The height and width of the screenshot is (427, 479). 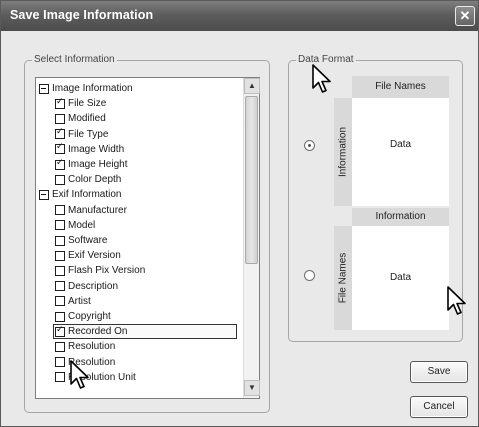 What do you see at coordinates (82, 15) in the screenshot?
I see `window-title: Save Image Information` at bounding box center [82, 15].